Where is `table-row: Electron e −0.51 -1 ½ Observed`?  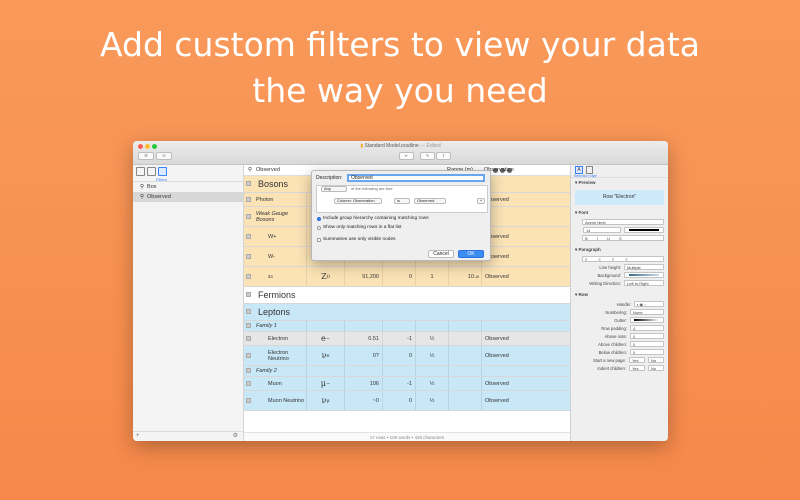 table-row: Electron e −0.51 -1 ½ Observed is located at coordinates (407, 339).